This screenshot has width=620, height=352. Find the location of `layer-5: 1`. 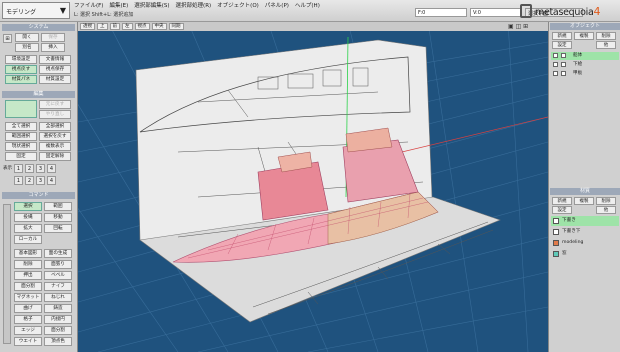

layer-5: 1 is located at coordinates (18, 180).